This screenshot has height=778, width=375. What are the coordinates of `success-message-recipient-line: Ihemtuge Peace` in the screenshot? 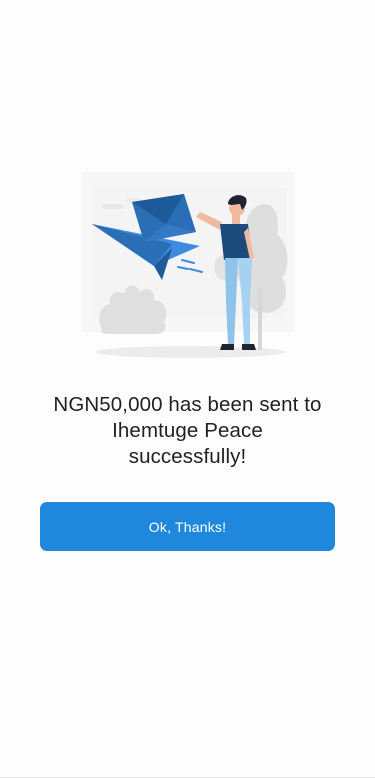 It's located at (187, 430).